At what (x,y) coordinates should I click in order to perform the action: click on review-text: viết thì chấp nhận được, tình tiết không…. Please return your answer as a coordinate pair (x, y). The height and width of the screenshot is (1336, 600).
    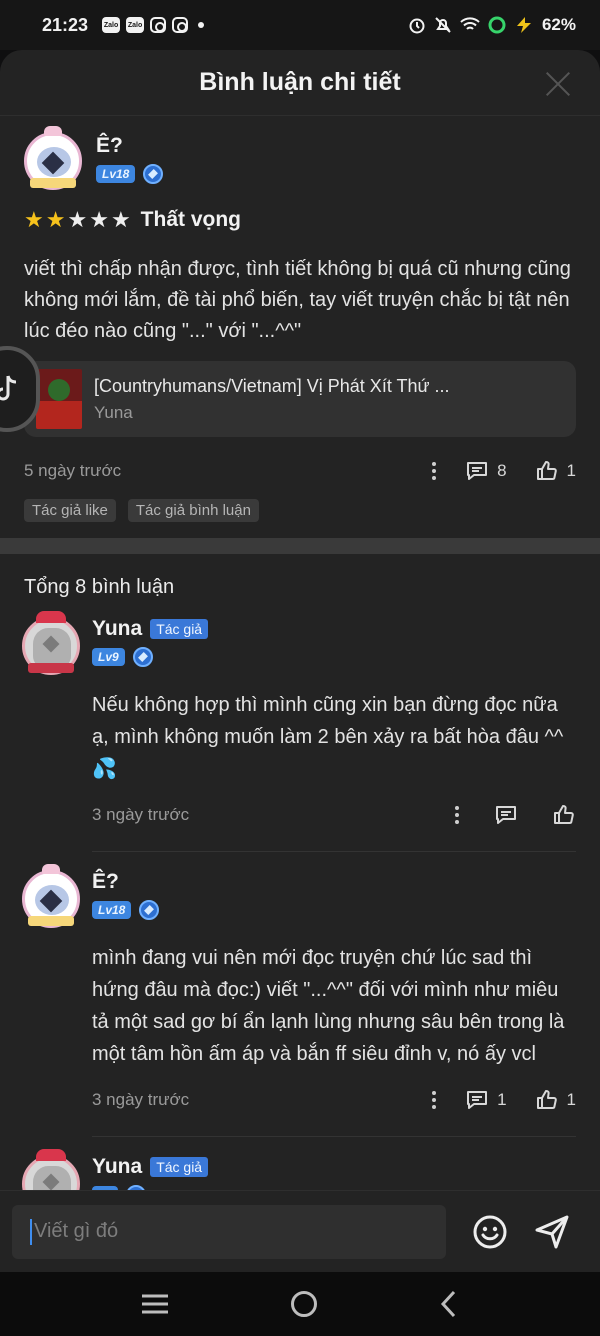
    Looking at the image, I should click on (297, 300).